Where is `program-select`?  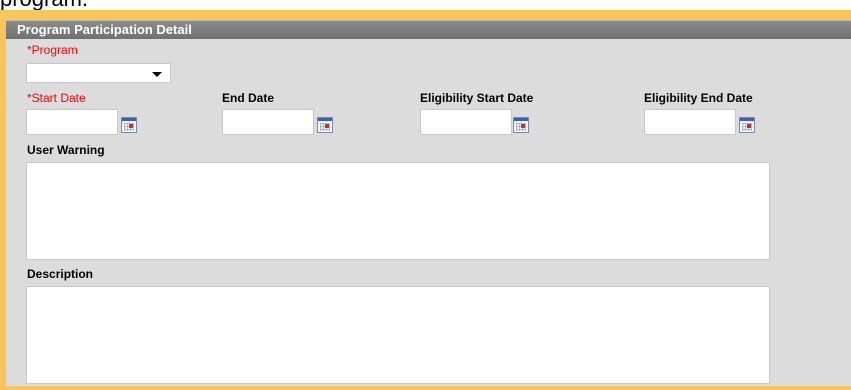
program-select is located at coordinates (98, 73).